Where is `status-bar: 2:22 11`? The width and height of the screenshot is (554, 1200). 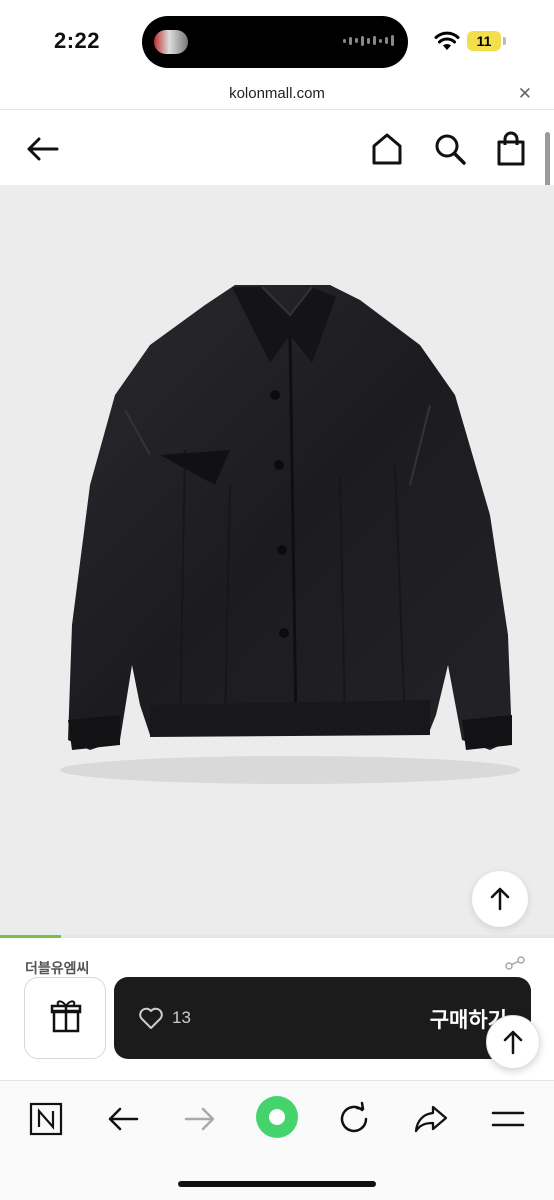 status-bar: 2:22 11 is located at coordinates (277, 40).